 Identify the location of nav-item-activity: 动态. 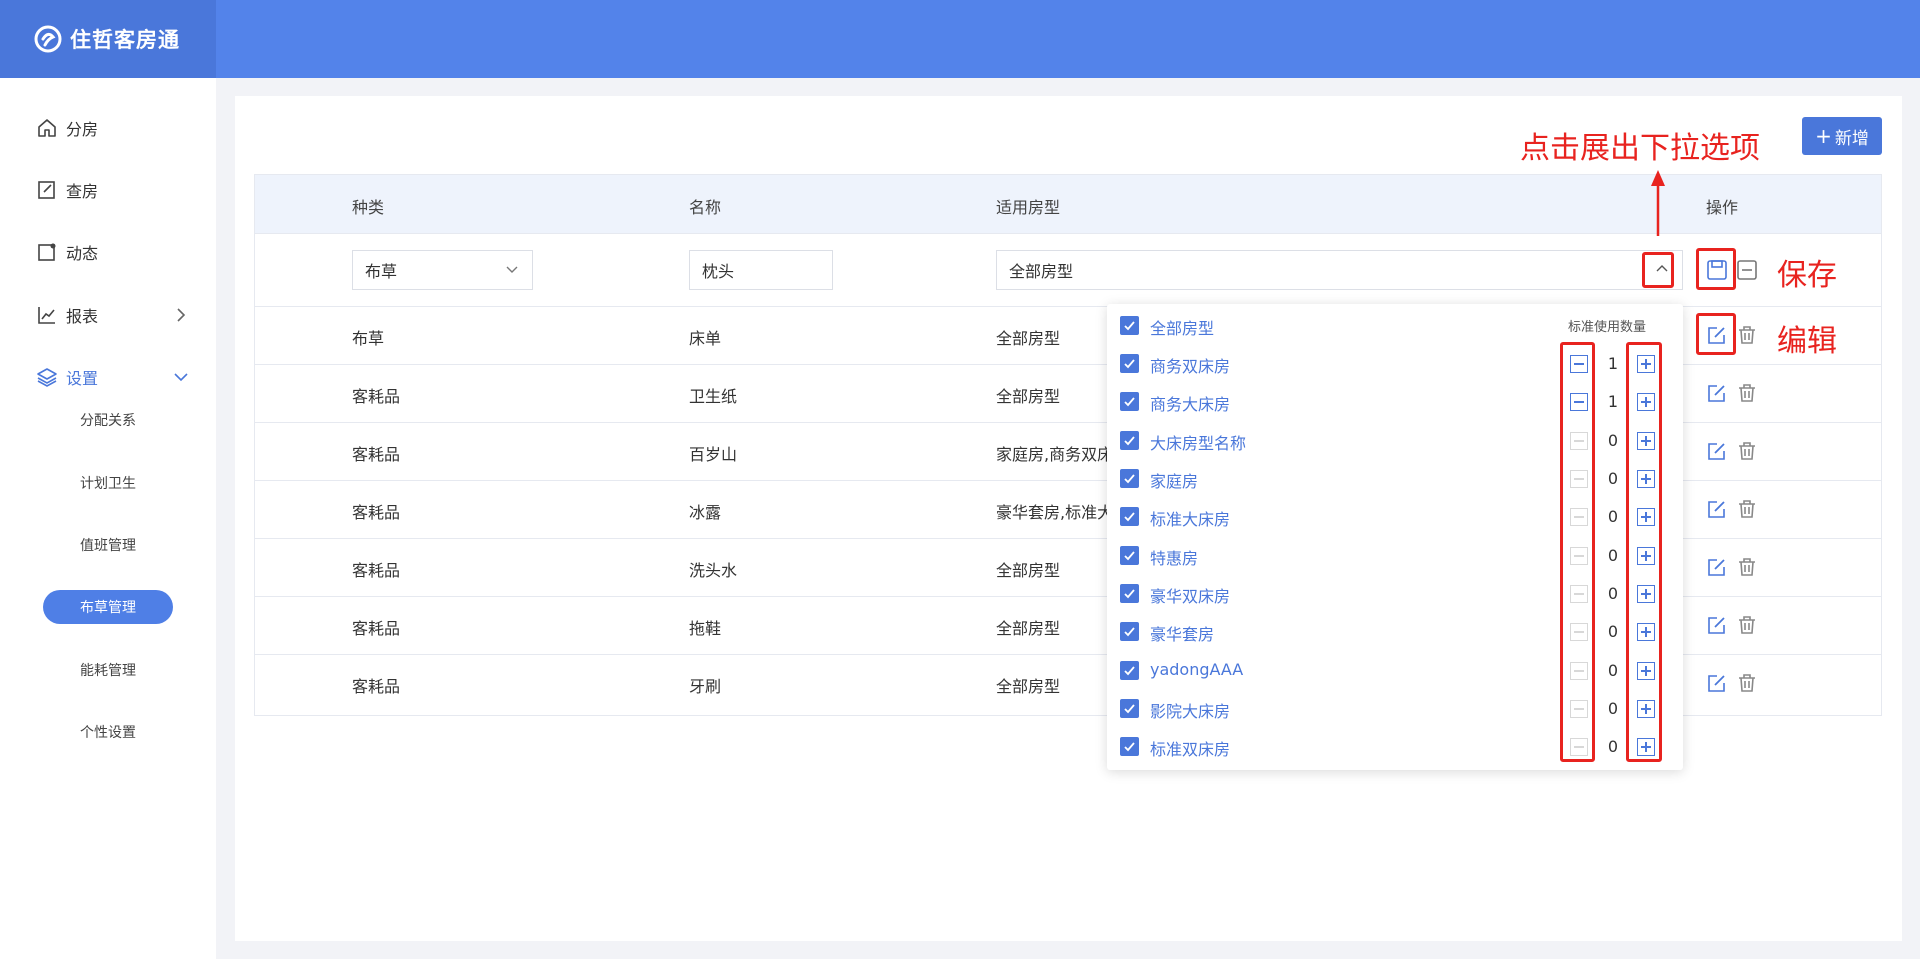
(108, 252).